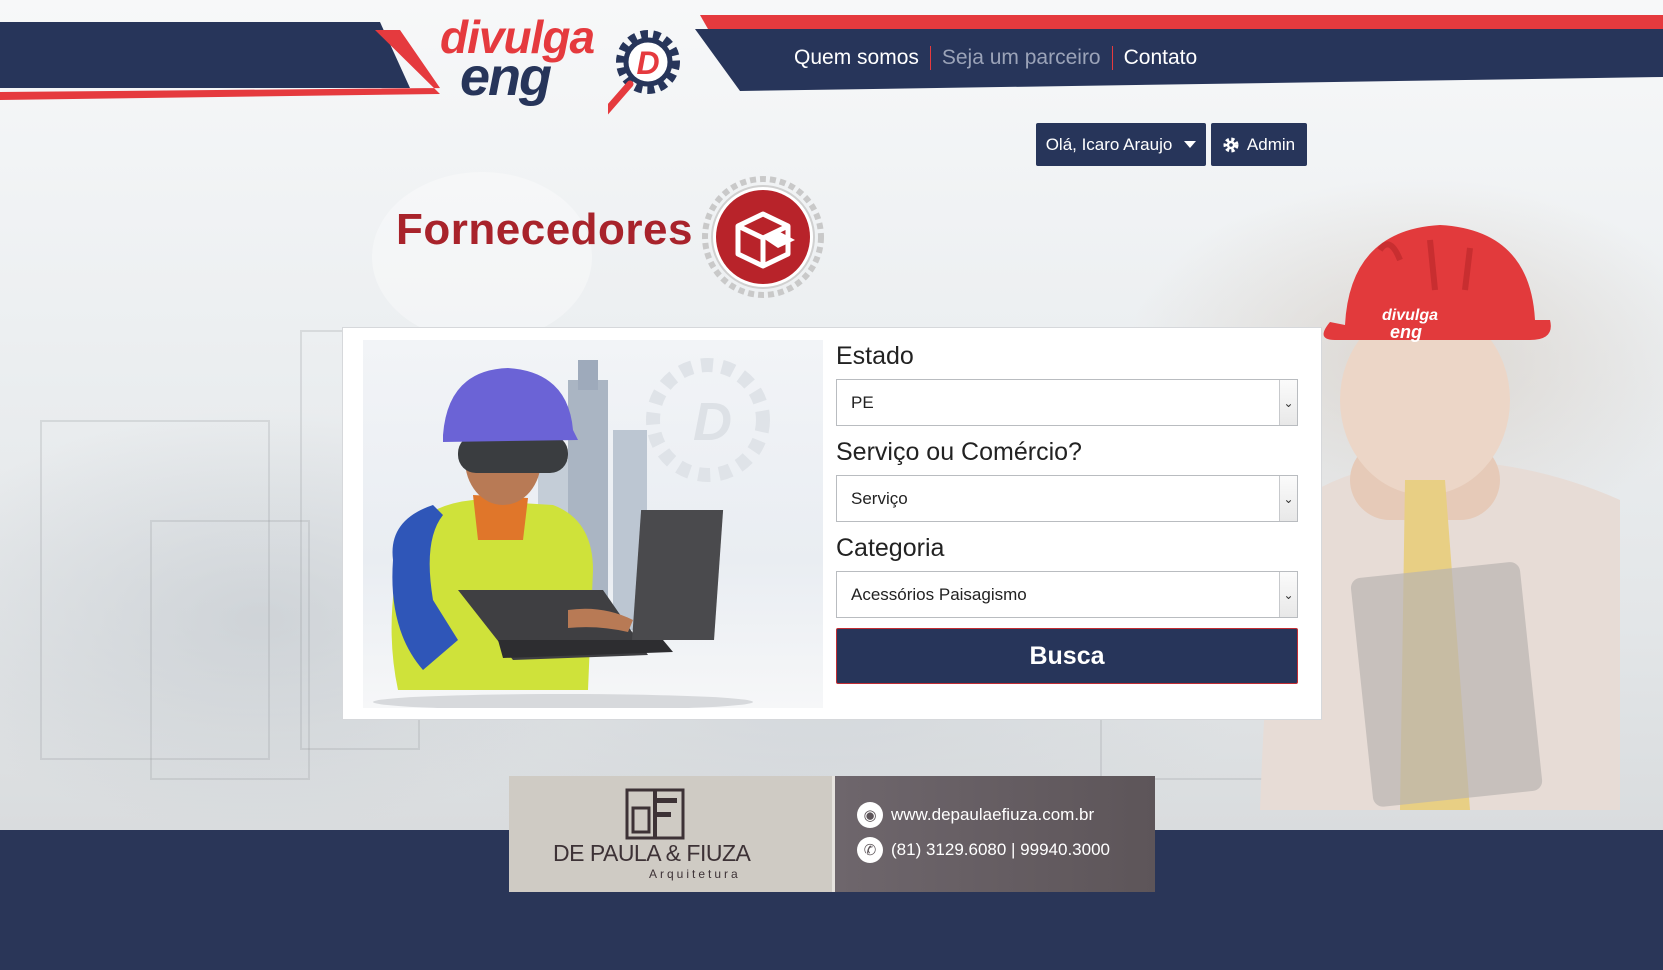 This screenshot has height=970, width=1663. What do you see at coordinates (959, 452) in the screenshot?
I see `tipo-label: Serviço ou Comércio?` at bounding box center [959, 452].